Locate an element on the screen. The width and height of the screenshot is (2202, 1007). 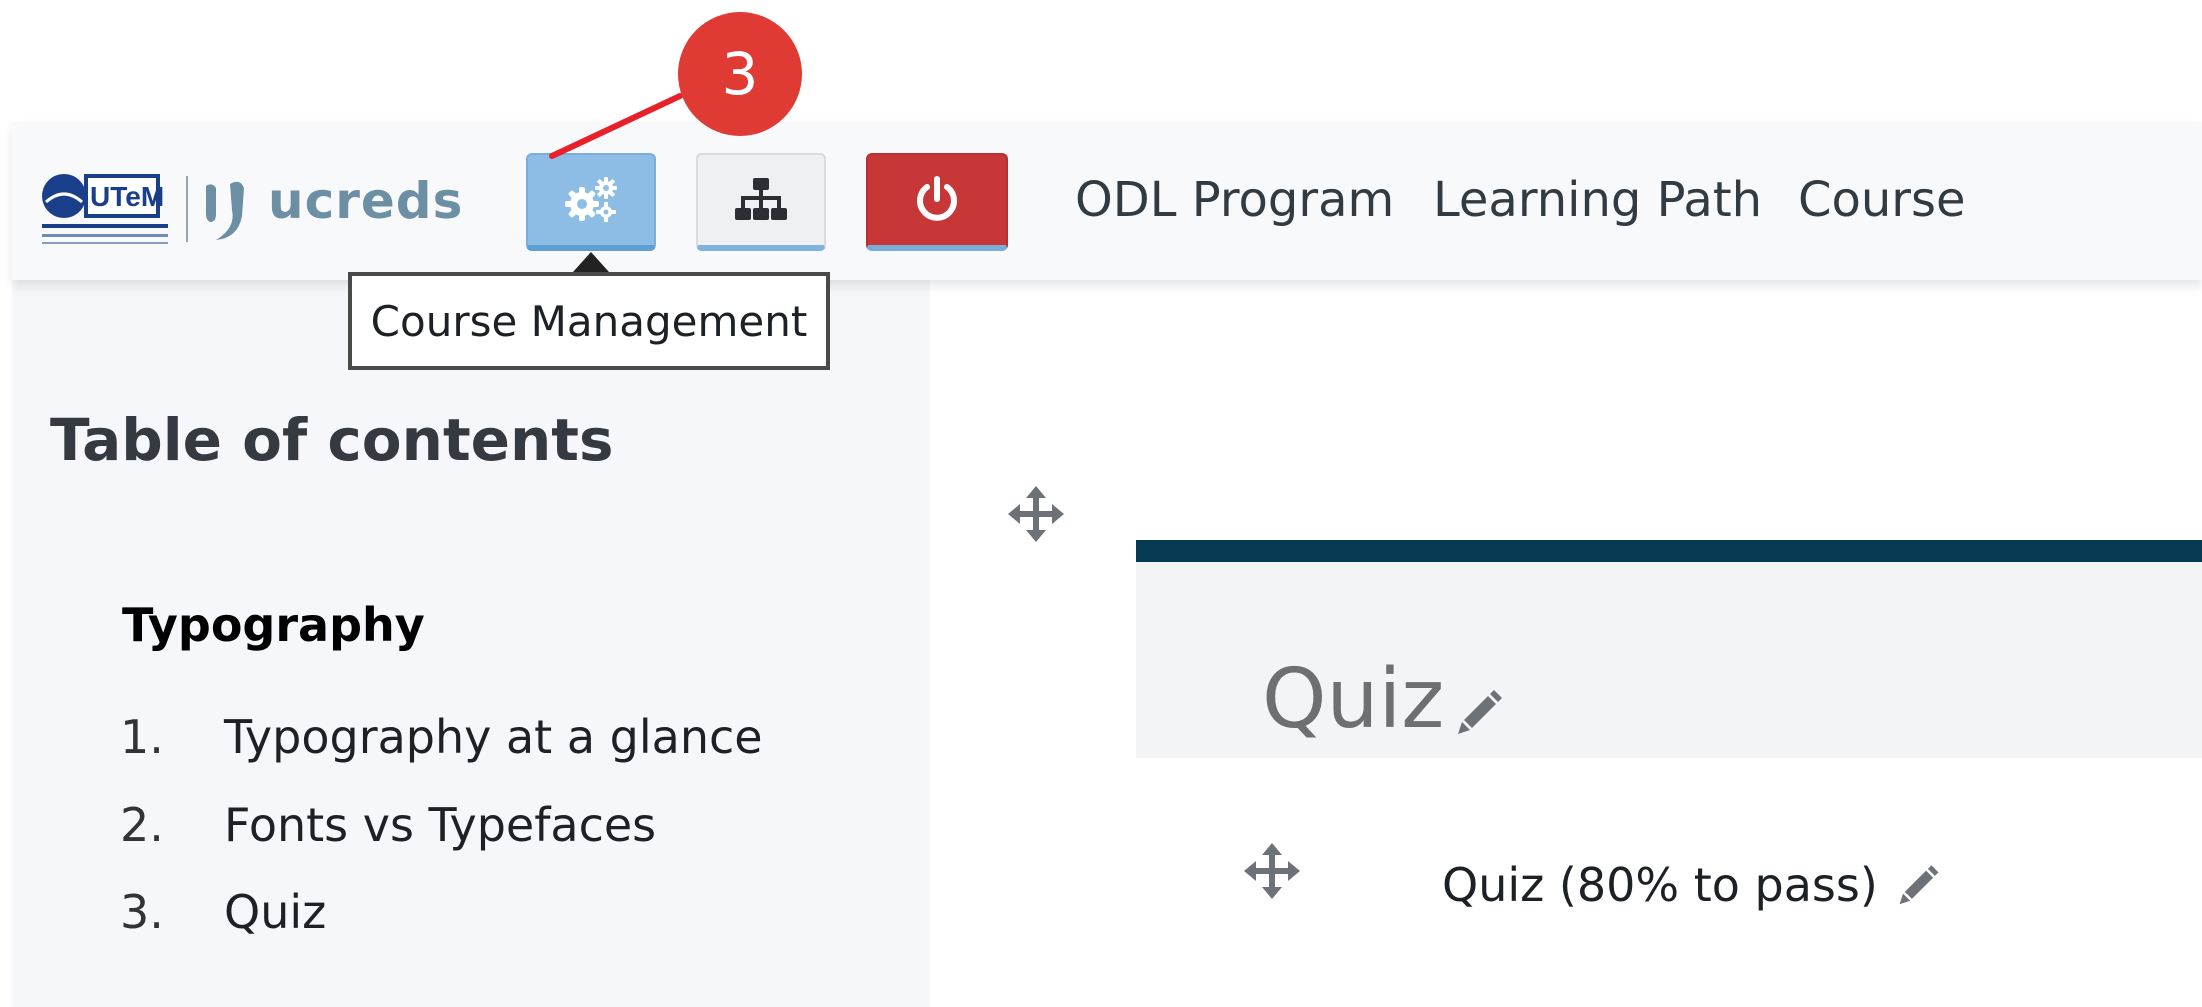
utem-logo: UTeM is located at coordinates (105, 210).